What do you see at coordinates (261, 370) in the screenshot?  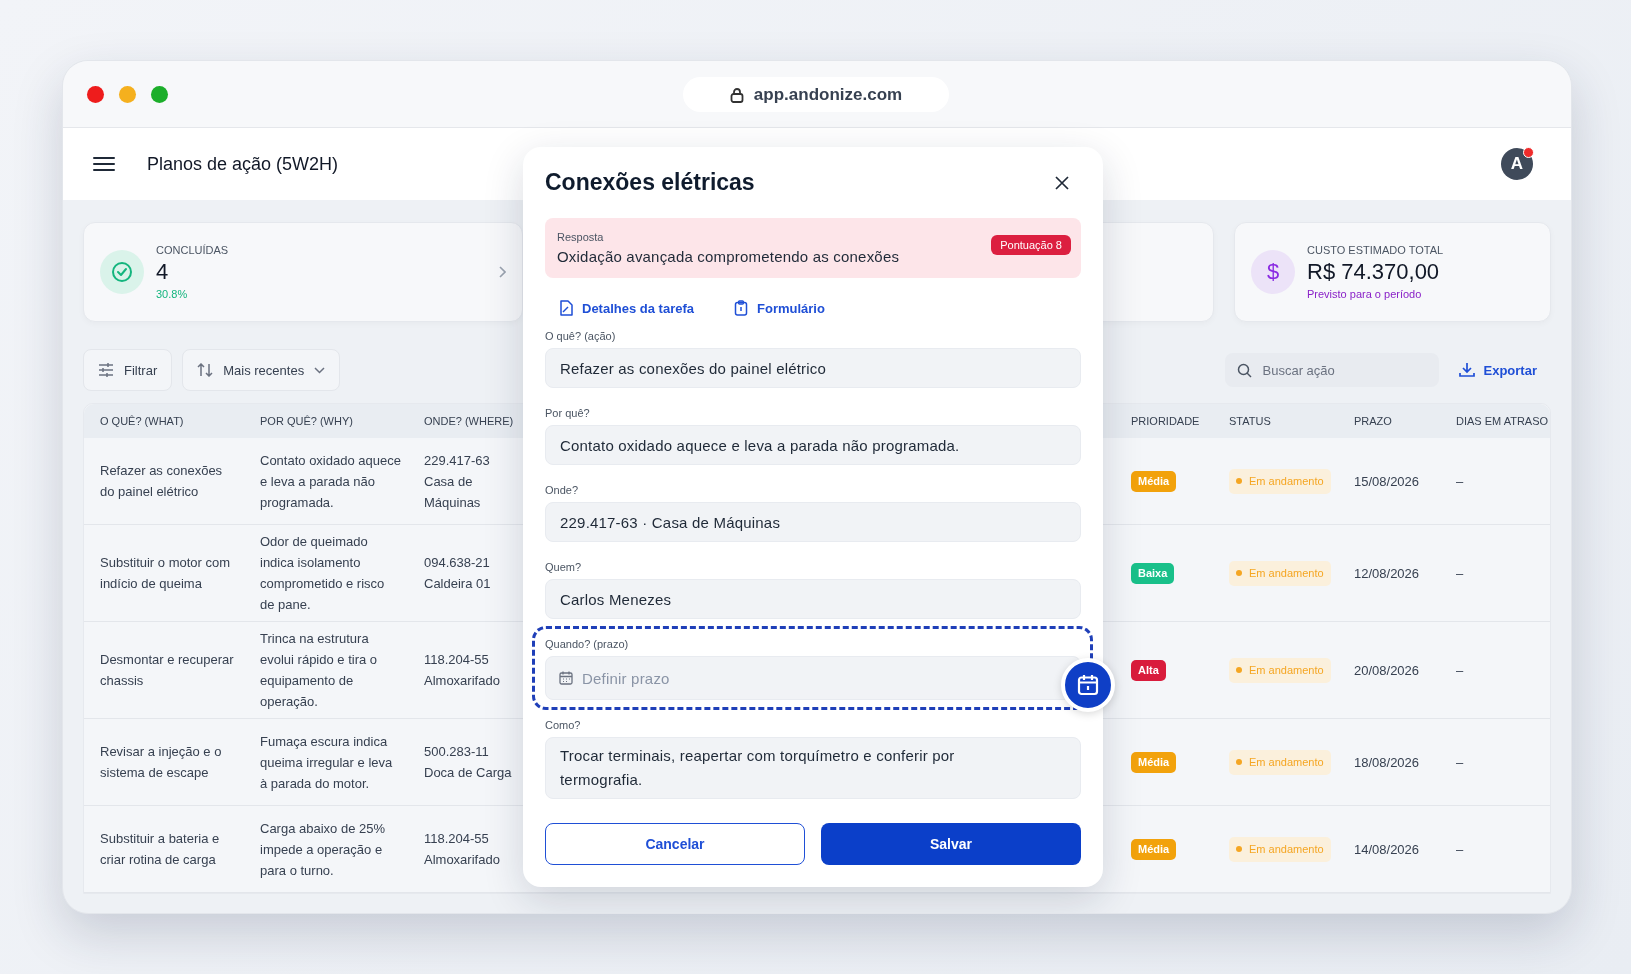 I see `sort-dropdown: Mais recentes` at bounding box center [261, 370].